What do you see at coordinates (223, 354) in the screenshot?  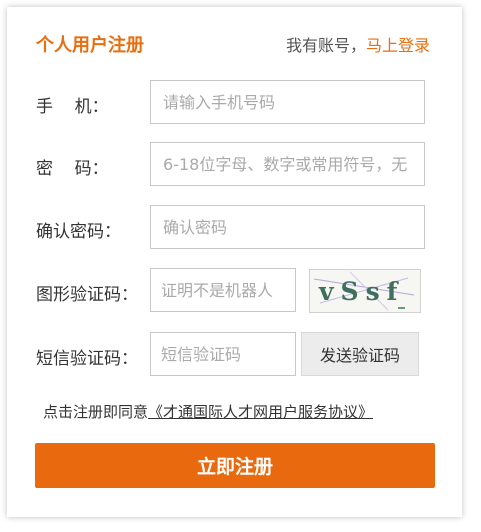 I see `sms-code-input` at bounding box center [223, 354].